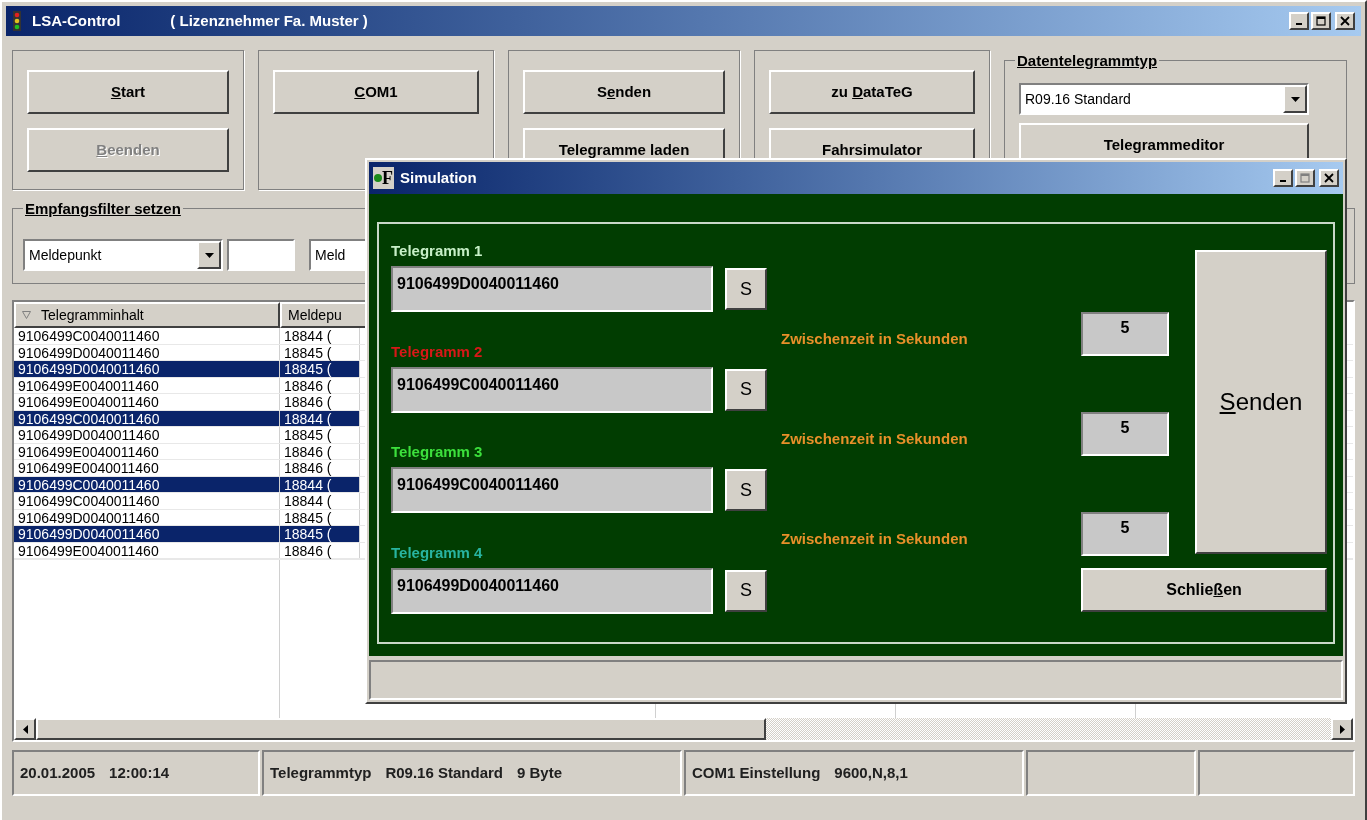 This screenshot has width=1367, height=820. I want to click on status-text: R09.16 Standard, so click(444, 772).